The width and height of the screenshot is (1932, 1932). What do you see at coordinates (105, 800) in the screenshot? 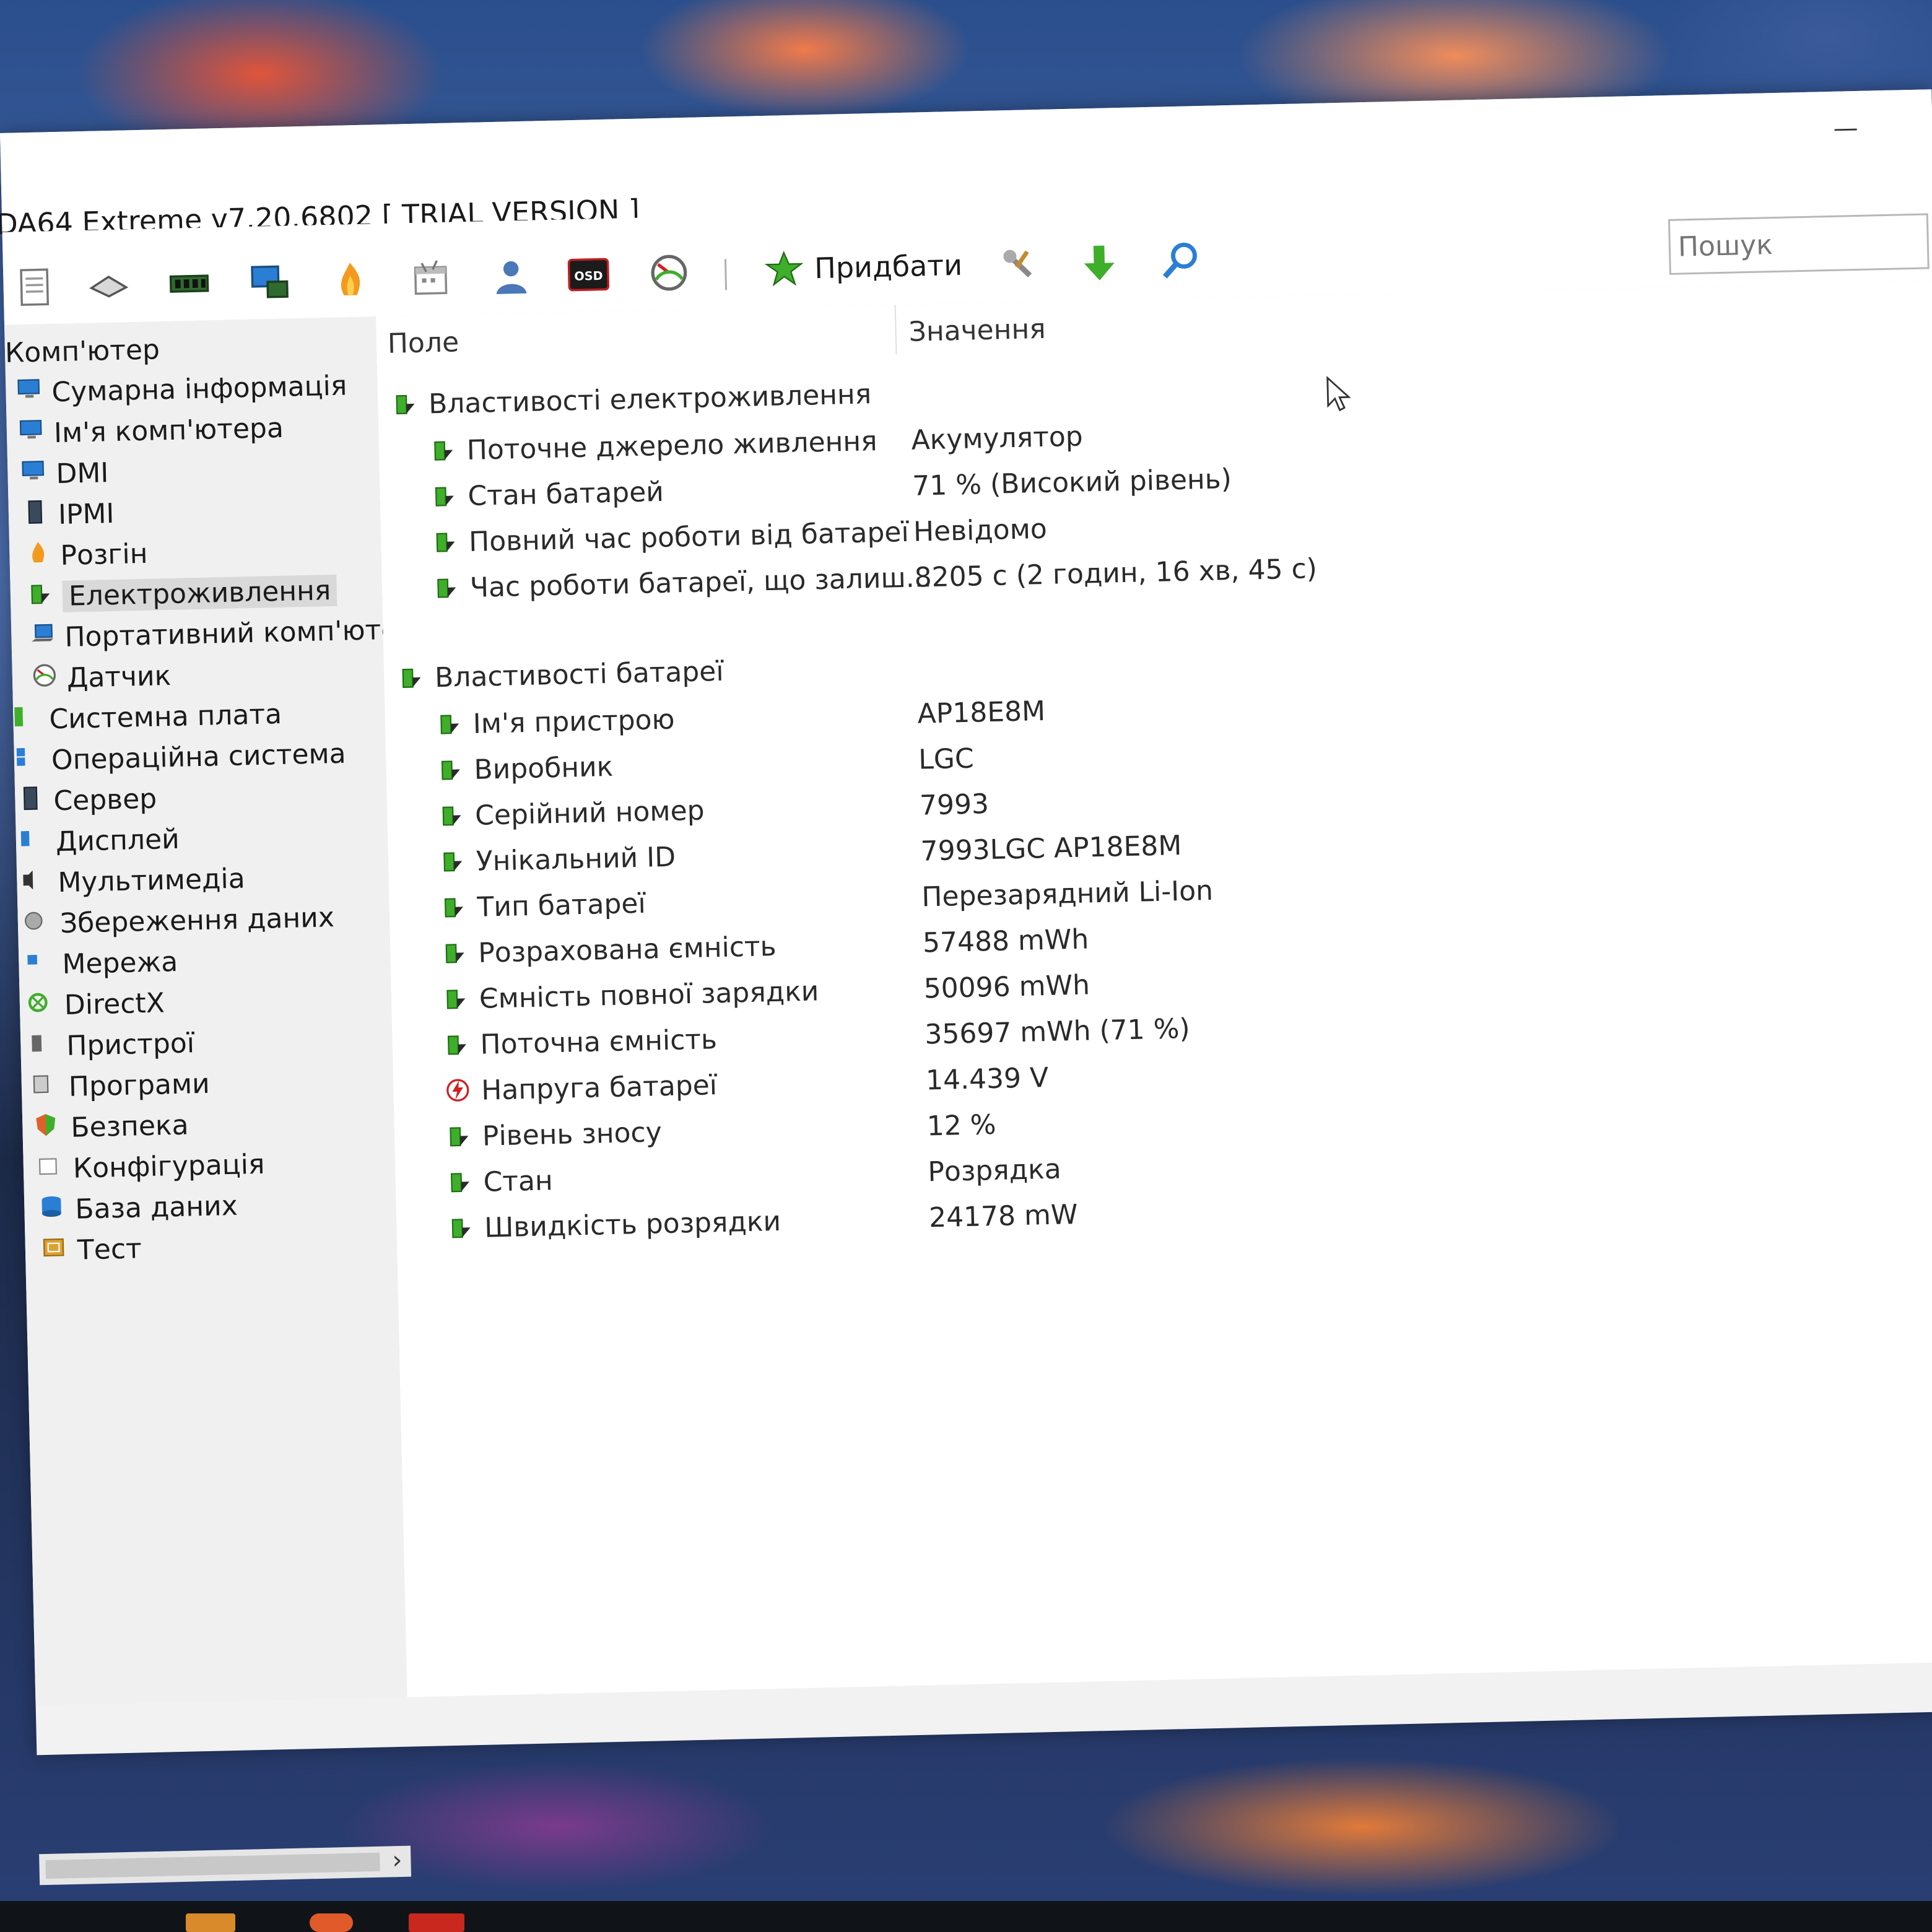
I see `tree-category-label: Сервер` at bounding box center [105, 800].